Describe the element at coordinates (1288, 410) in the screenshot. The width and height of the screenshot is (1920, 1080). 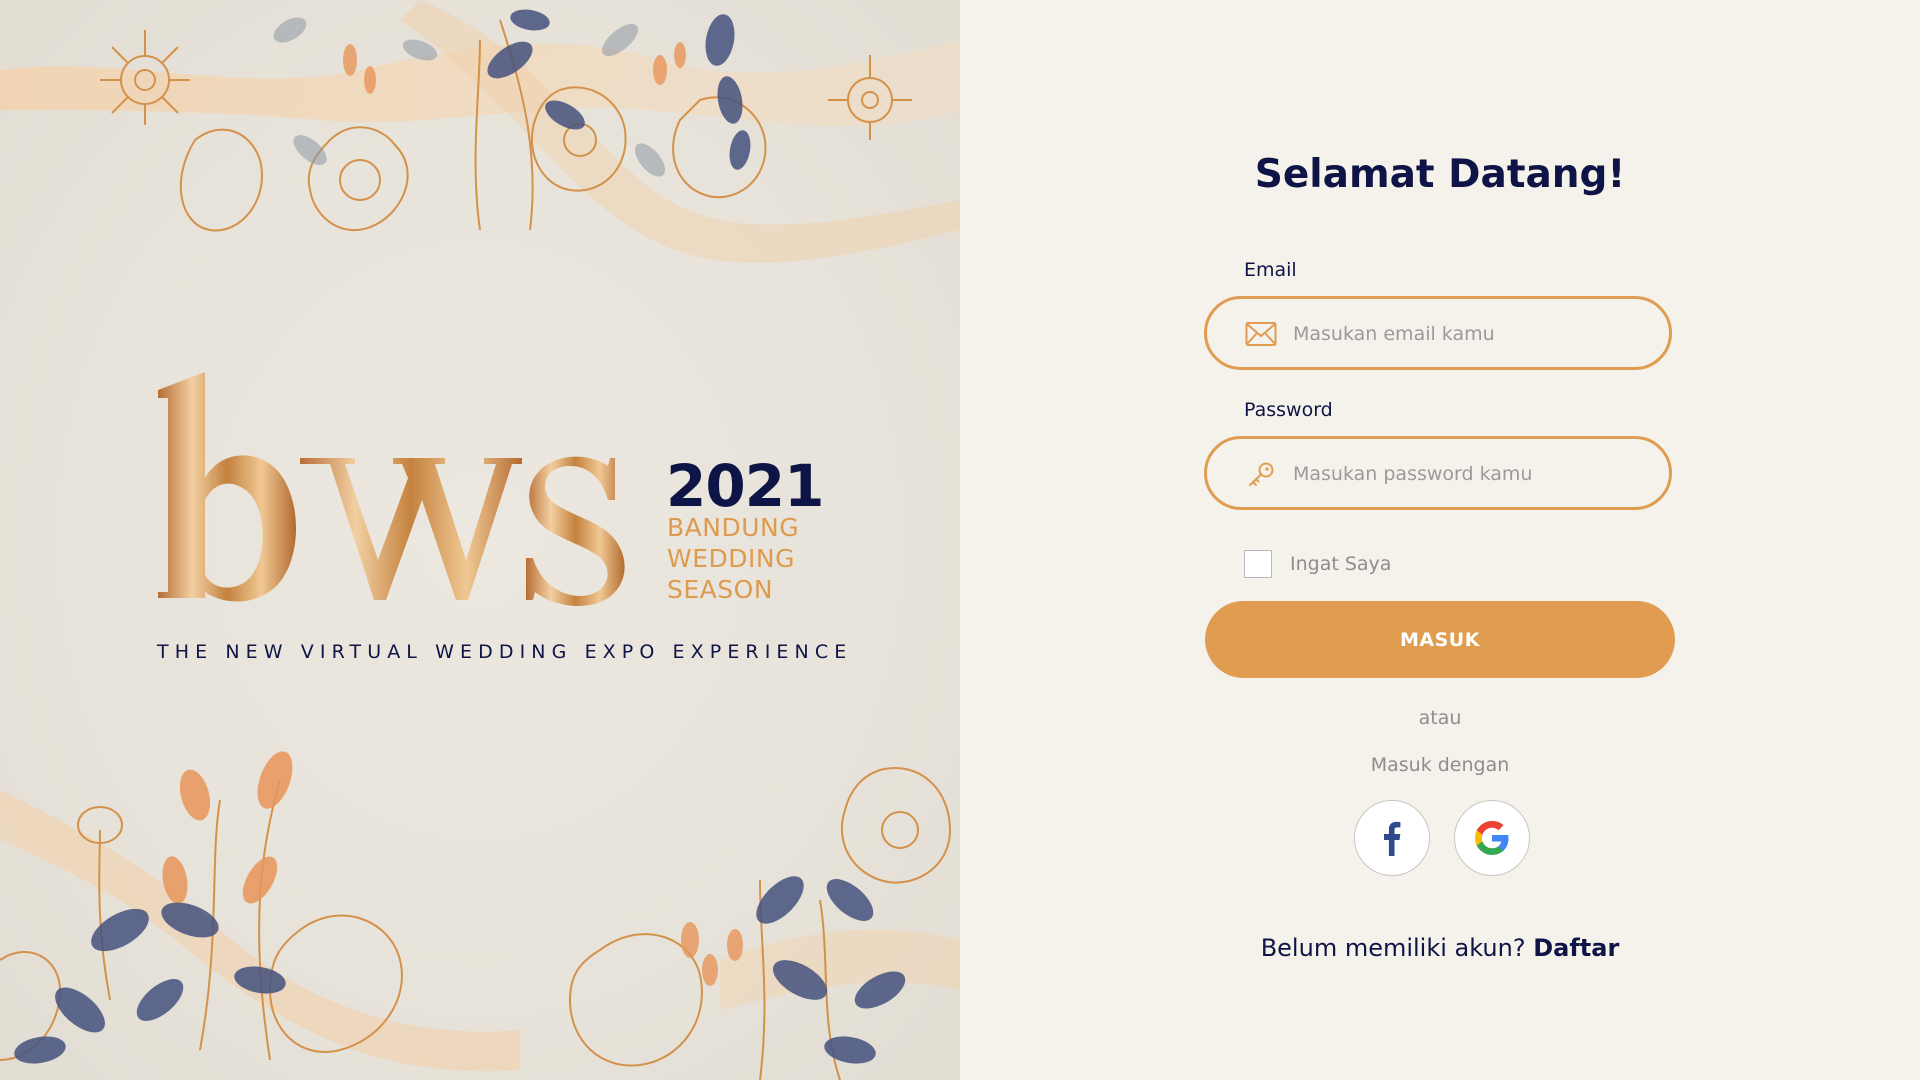
I see `password-label: Password` at that location.